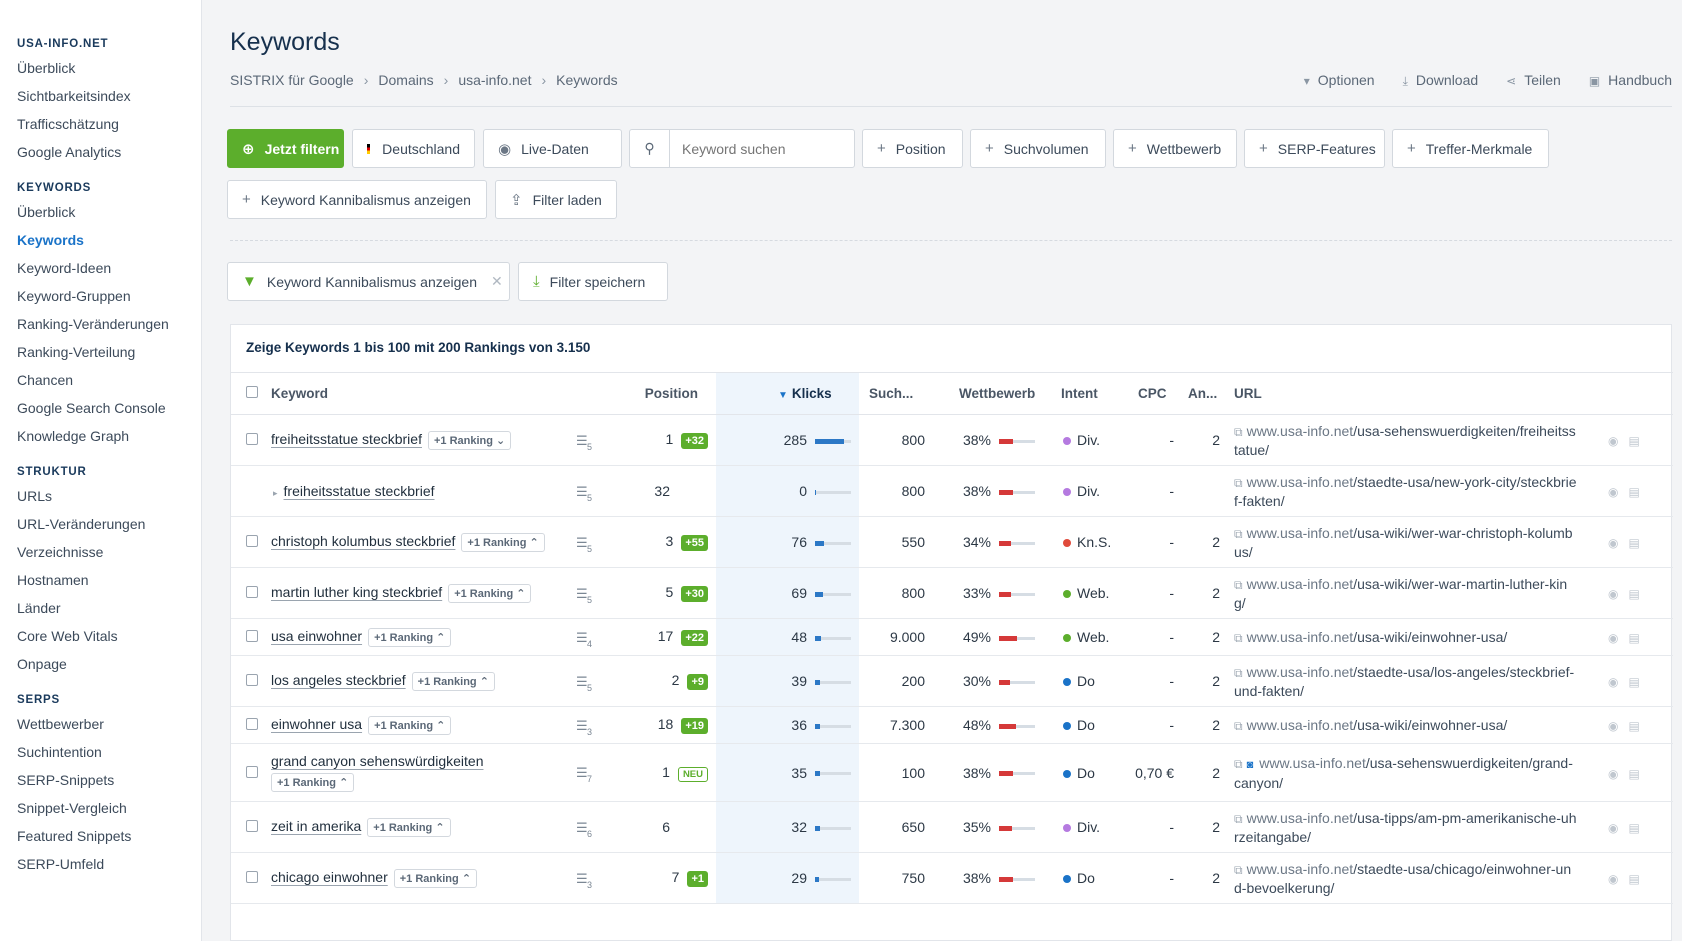  What do you see at coordinates (100, 752) in the screenshot?
I see `sidebar-item-suchintention: Suchintention` at bounding box center [100, 752].